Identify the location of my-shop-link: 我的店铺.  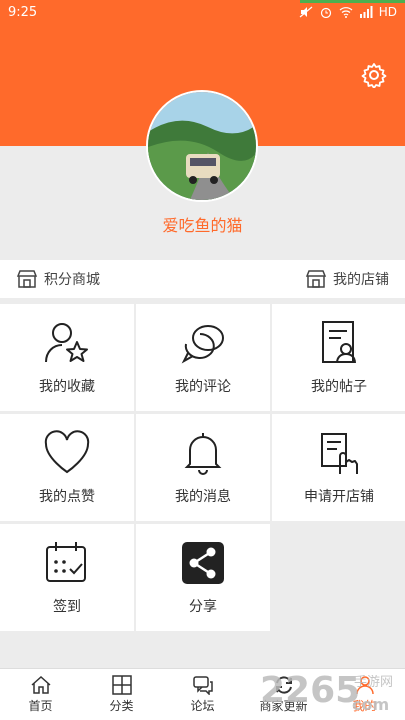
(347, 279).